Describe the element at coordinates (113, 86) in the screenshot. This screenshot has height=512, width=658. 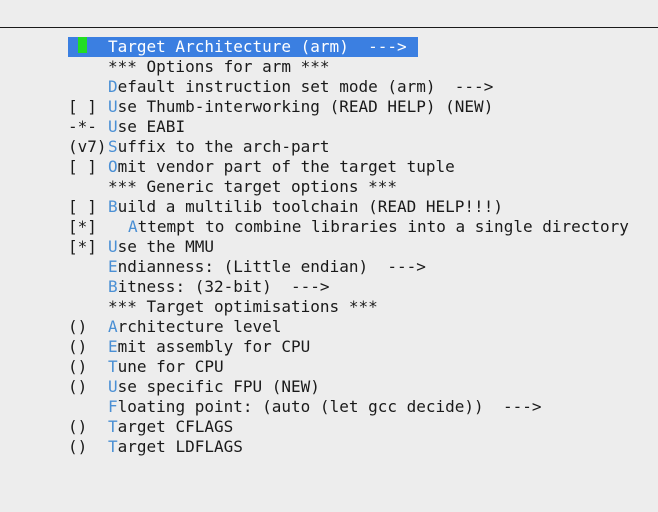
I see `menu-item-hotkey: D` at that location.